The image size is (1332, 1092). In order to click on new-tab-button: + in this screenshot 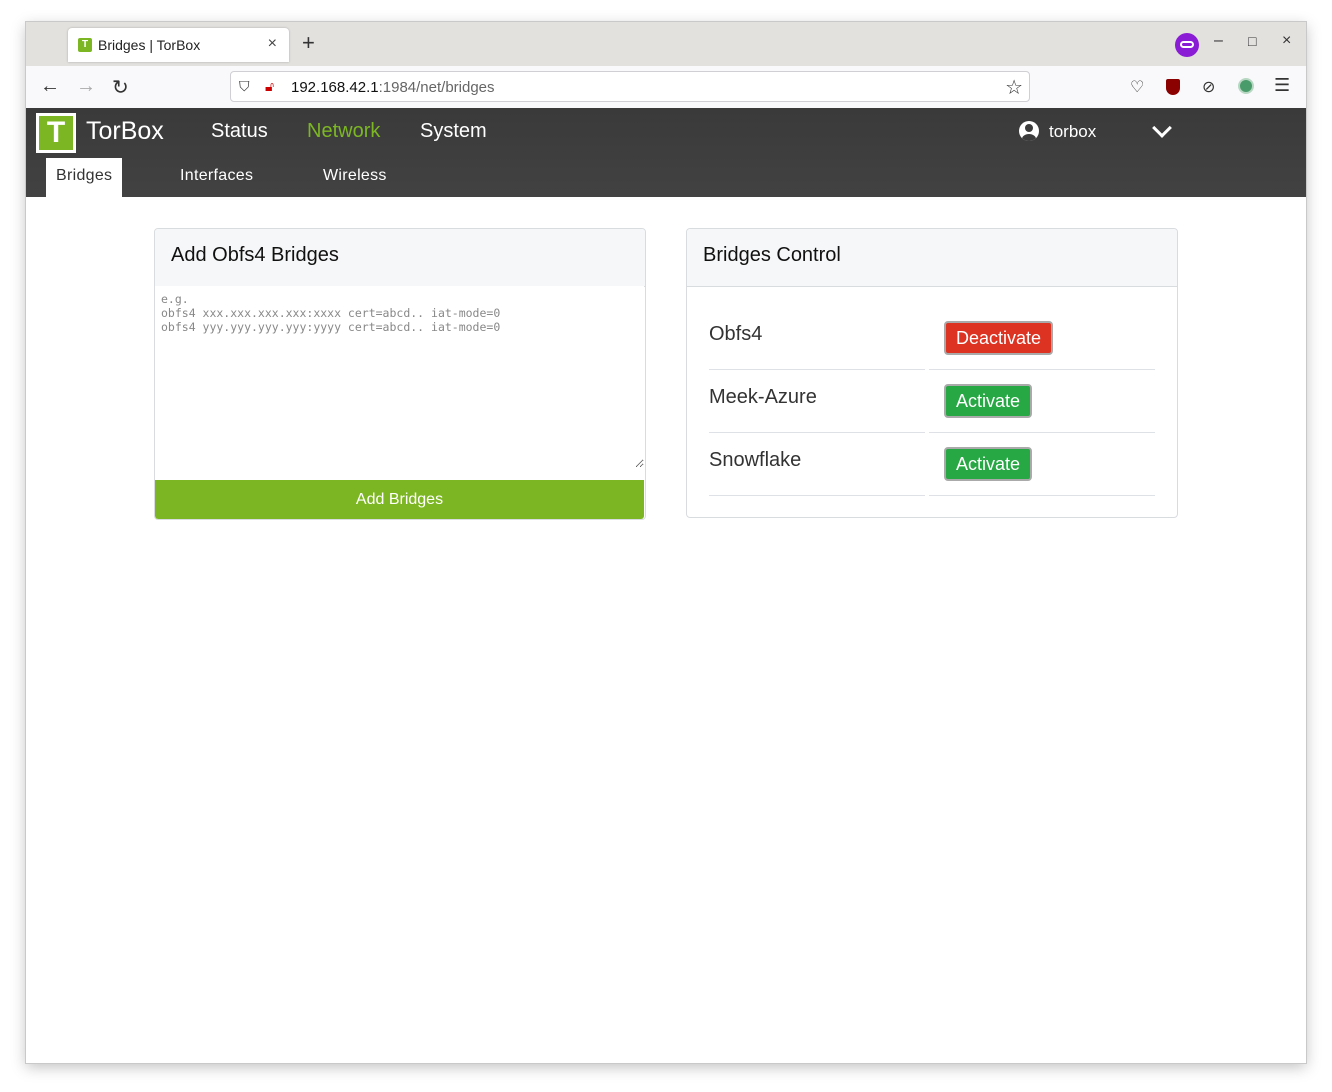, I will do `click(308, 43)`.